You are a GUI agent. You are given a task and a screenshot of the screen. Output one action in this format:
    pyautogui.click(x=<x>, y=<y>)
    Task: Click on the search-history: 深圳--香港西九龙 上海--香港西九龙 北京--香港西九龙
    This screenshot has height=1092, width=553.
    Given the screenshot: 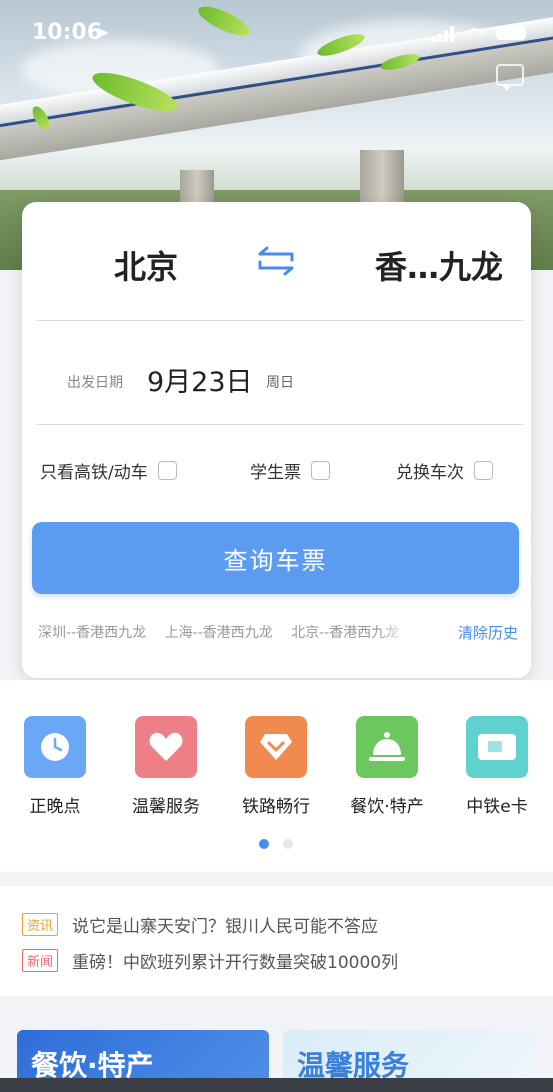 What is the action you would take?
    pyautogui.click(x=223, y=632)
    